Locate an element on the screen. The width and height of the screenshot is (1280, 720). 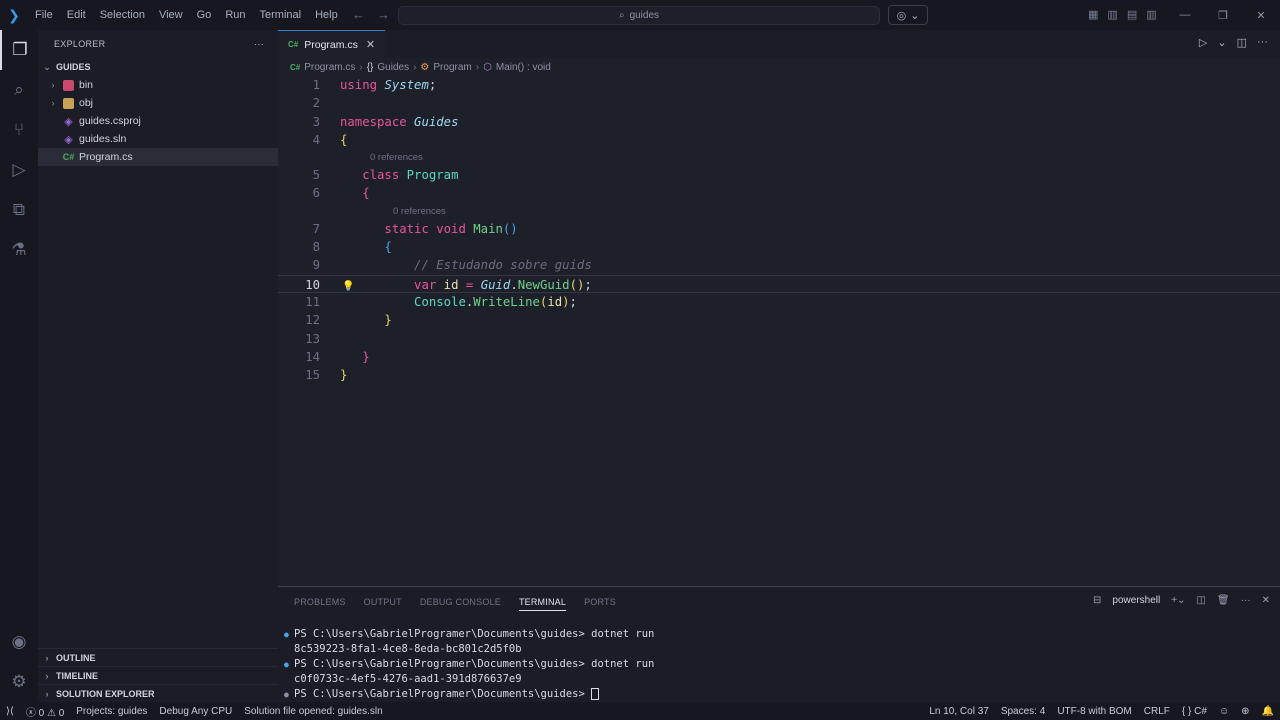
breadcrumb-file: Program.cs is located at coordinates (329, 67).